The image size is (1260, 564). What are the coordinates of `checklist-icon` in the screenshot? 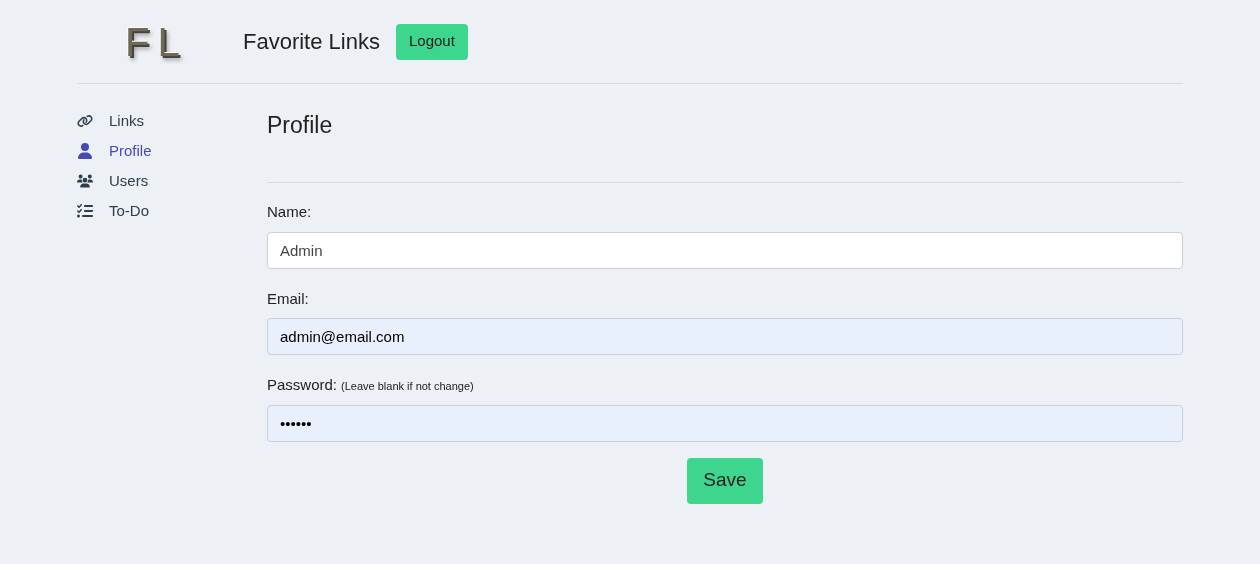 It's located at (85, 211).